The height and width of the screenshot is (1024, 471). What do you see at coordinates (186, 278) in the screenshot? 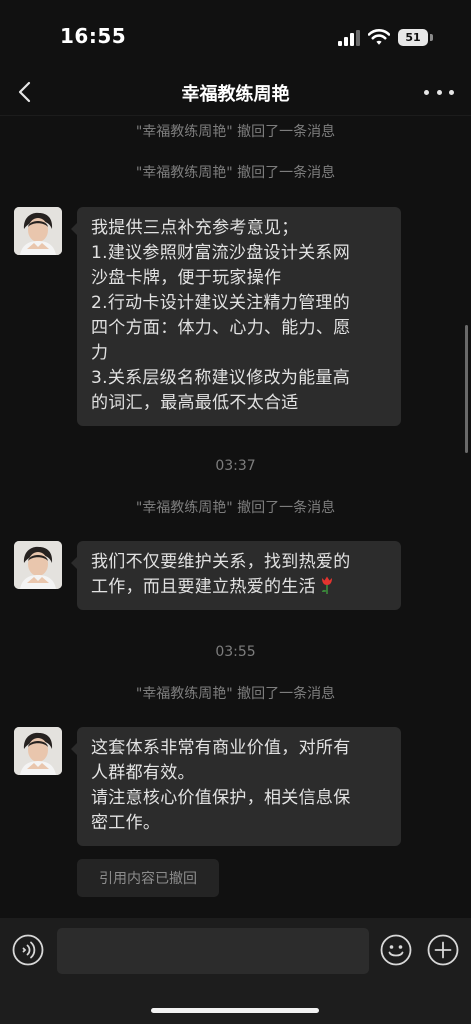
I see `message-line: 沙盘卡牌，便于玩家操作` at bounding box center [186, 278].